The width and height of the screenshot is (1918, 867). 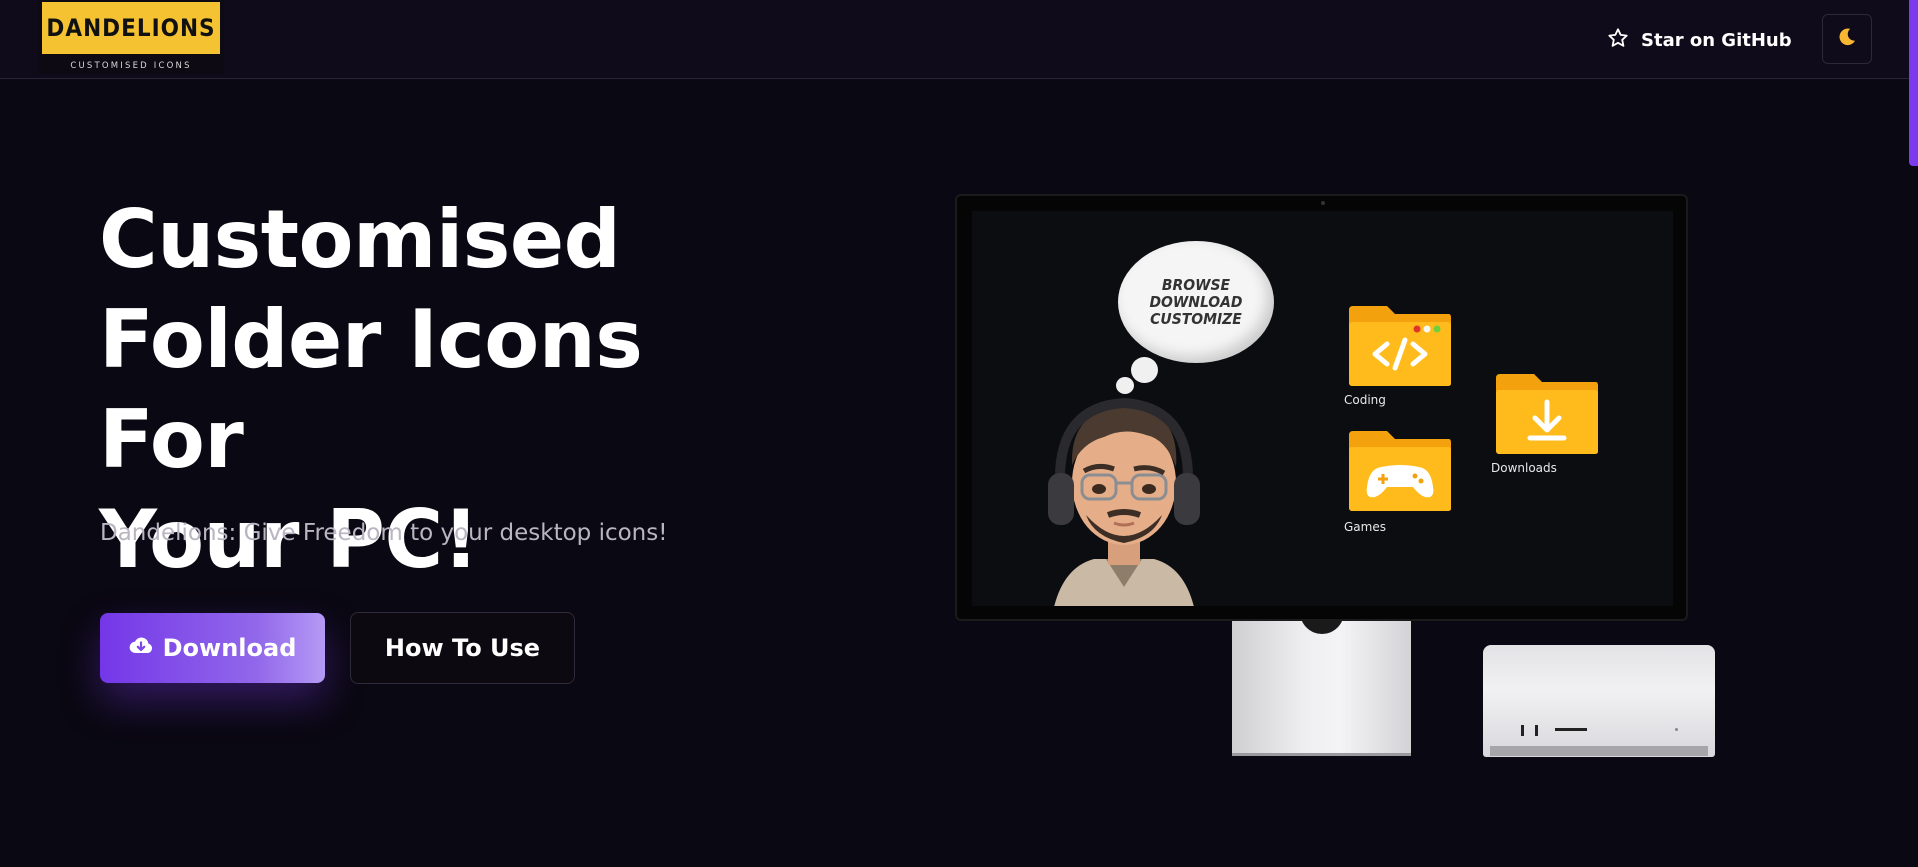 I want to click on mac-studio-base, so click(x=1599, y=751).